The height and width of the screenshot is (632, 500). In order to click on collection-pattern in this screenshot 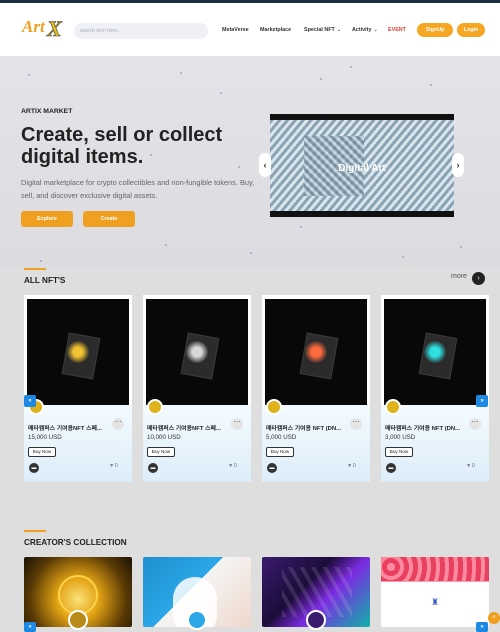, I will do `click(435, 569)`.